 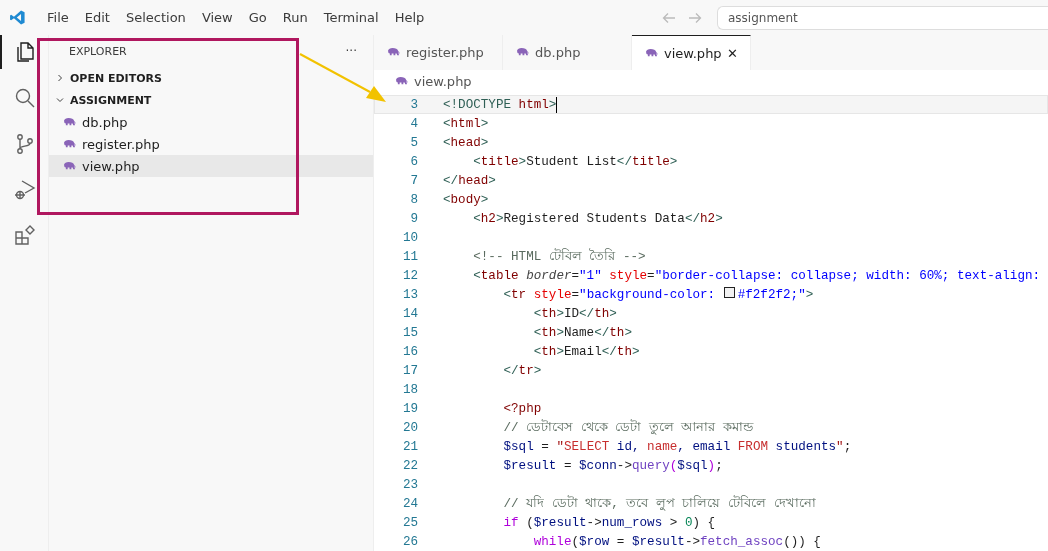 What do you see at coordinates (627, 427) in the screenshot?
I see `code-line: // ডেটাবেস থেকে ডেটা তুলে আনার কমান্ড` at bounding box center [627, 427].